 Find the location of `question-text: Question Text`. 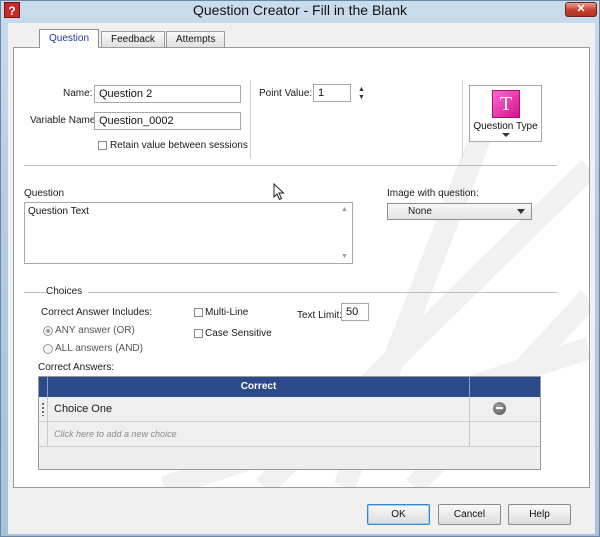

question-text: Question Text is located at coordinates (58, 211).